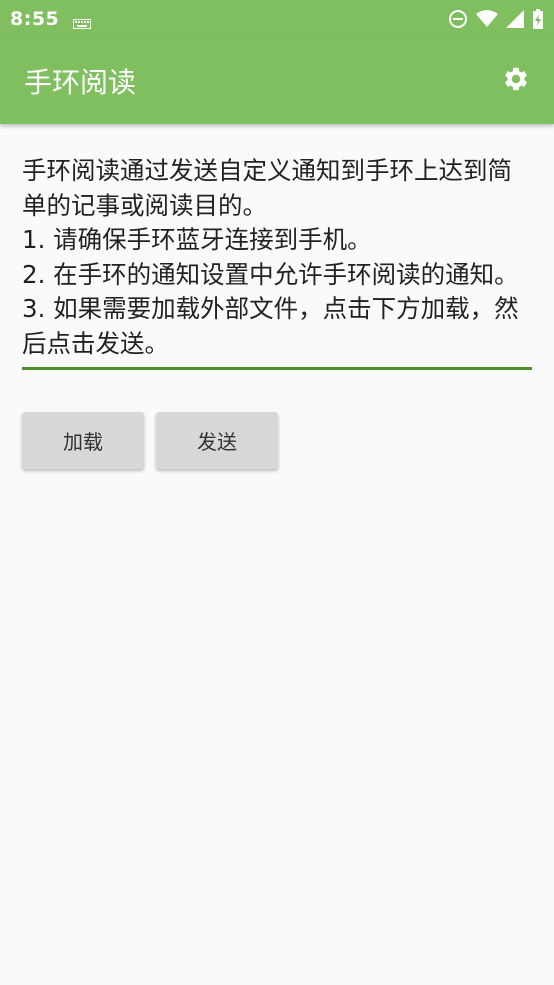 The width and height of the screenshot is (554, 985). I want to click on status-icons, so click(496, 19).